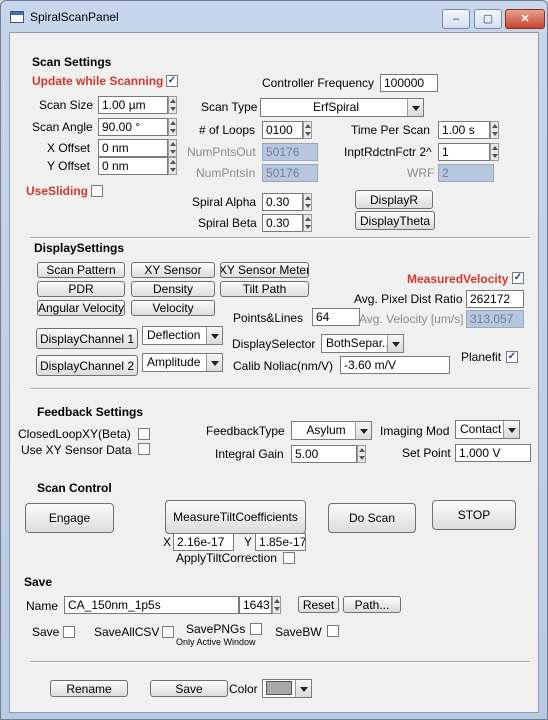 This screenshot has width=548, height=720. What do you see at coordinates (494, 152) in the screenshot?
I see `inpt-rdctn-fctr-stepper` at bounding box center [494, 152].